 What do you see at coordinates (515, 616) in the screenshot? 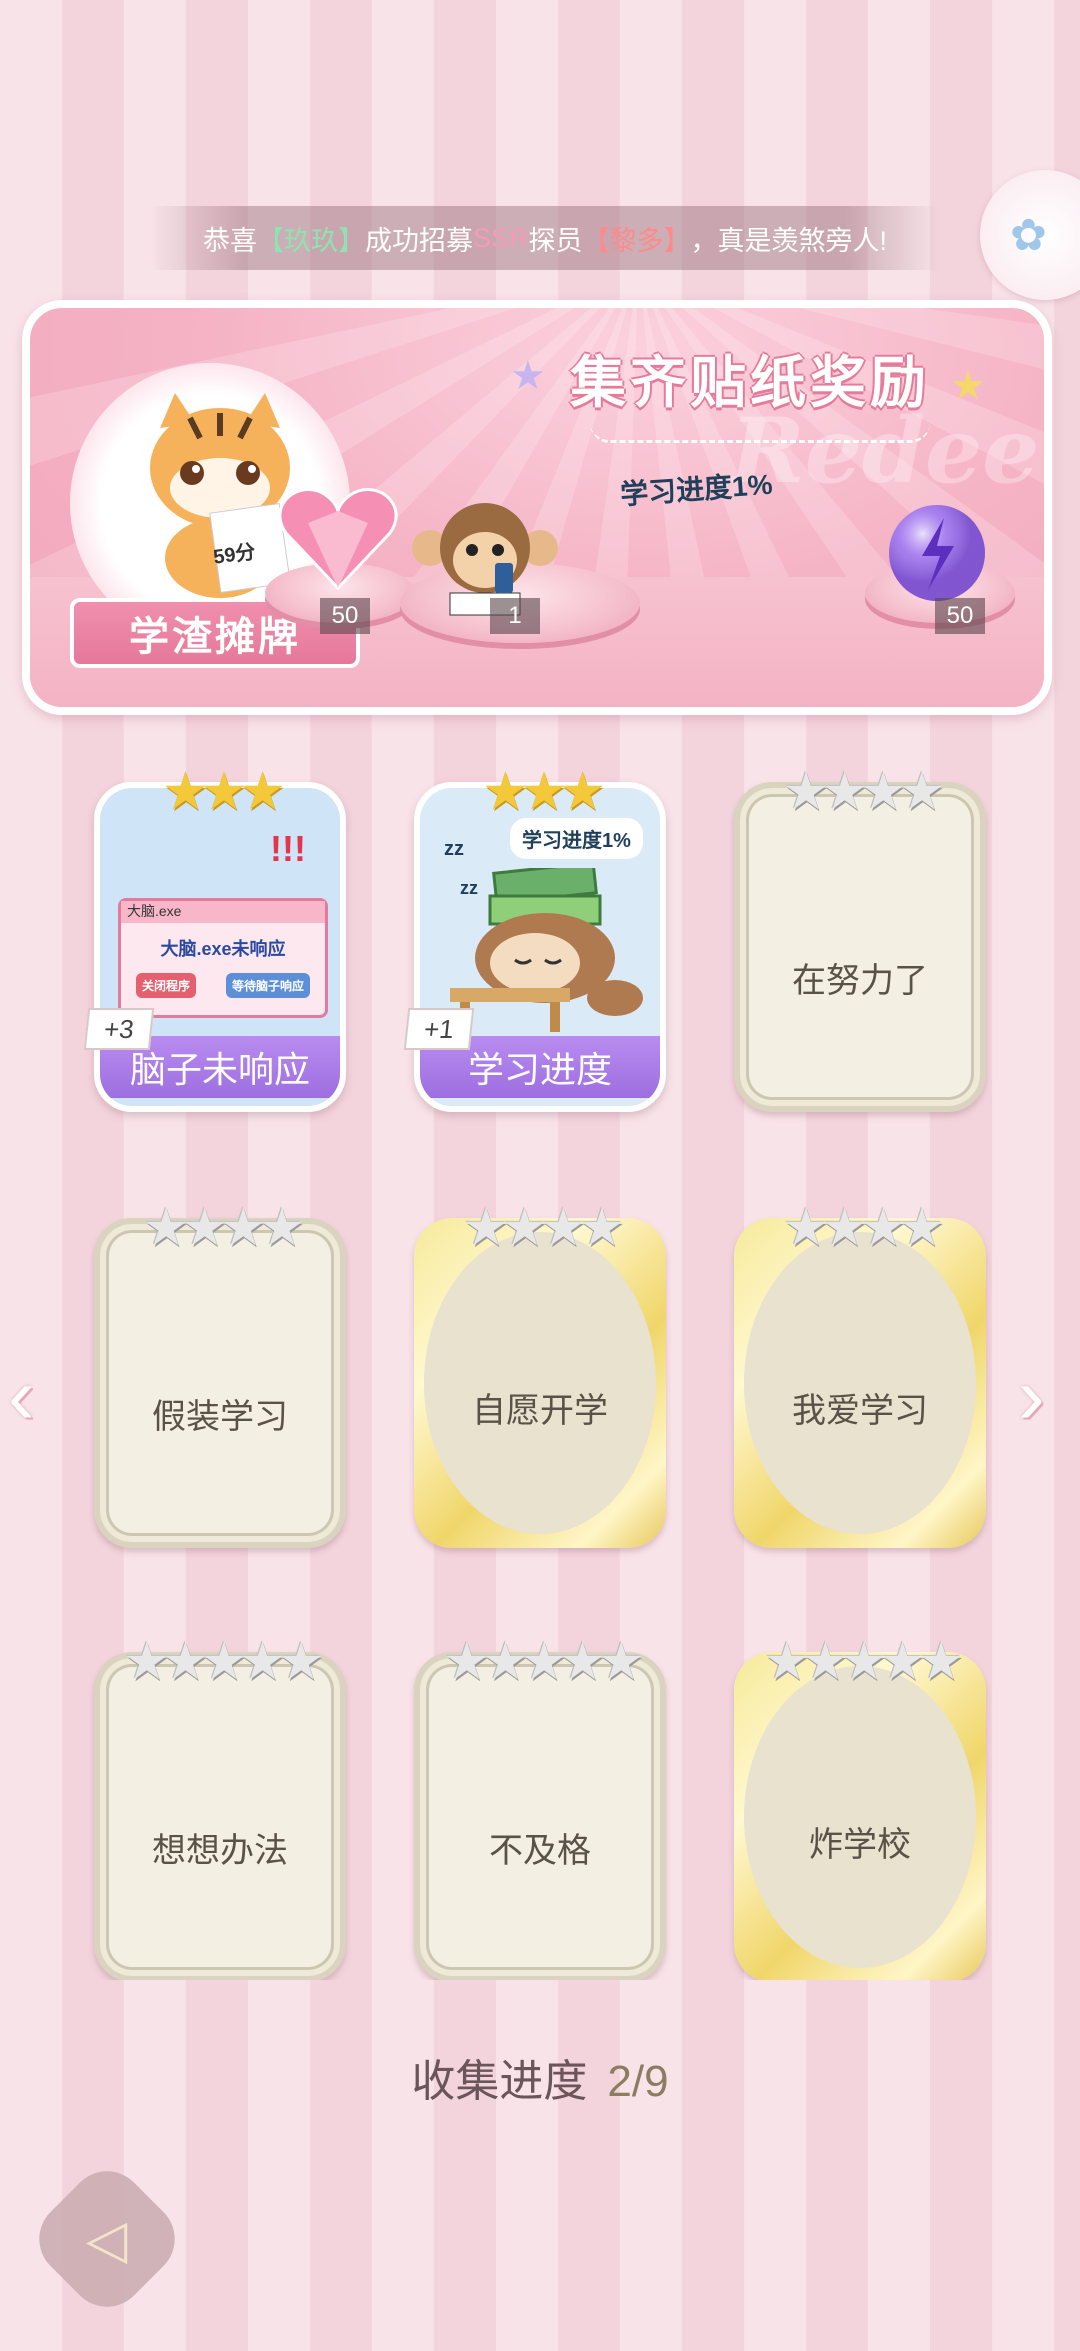
I see `monkey-sticker-count: 1` at bounding box center [515, 616].